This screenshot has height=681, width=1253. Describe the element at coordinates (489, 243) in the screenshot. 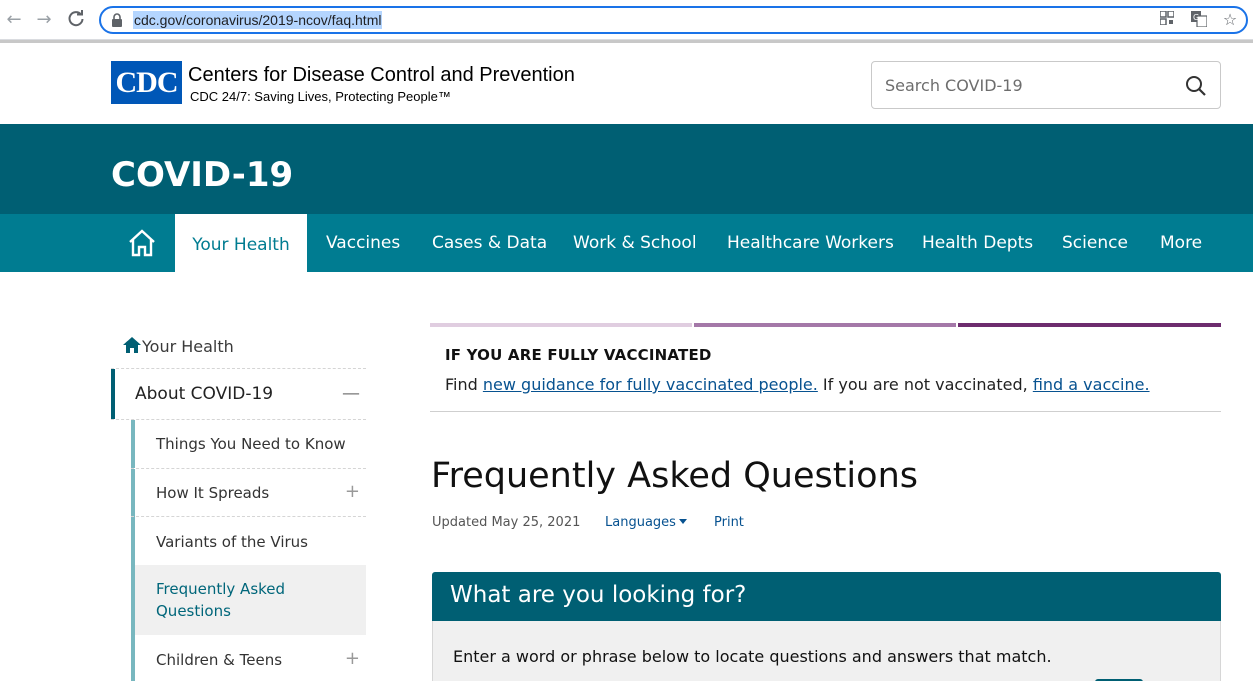

I see `nav-cases-data: Cases & Data` at that location.